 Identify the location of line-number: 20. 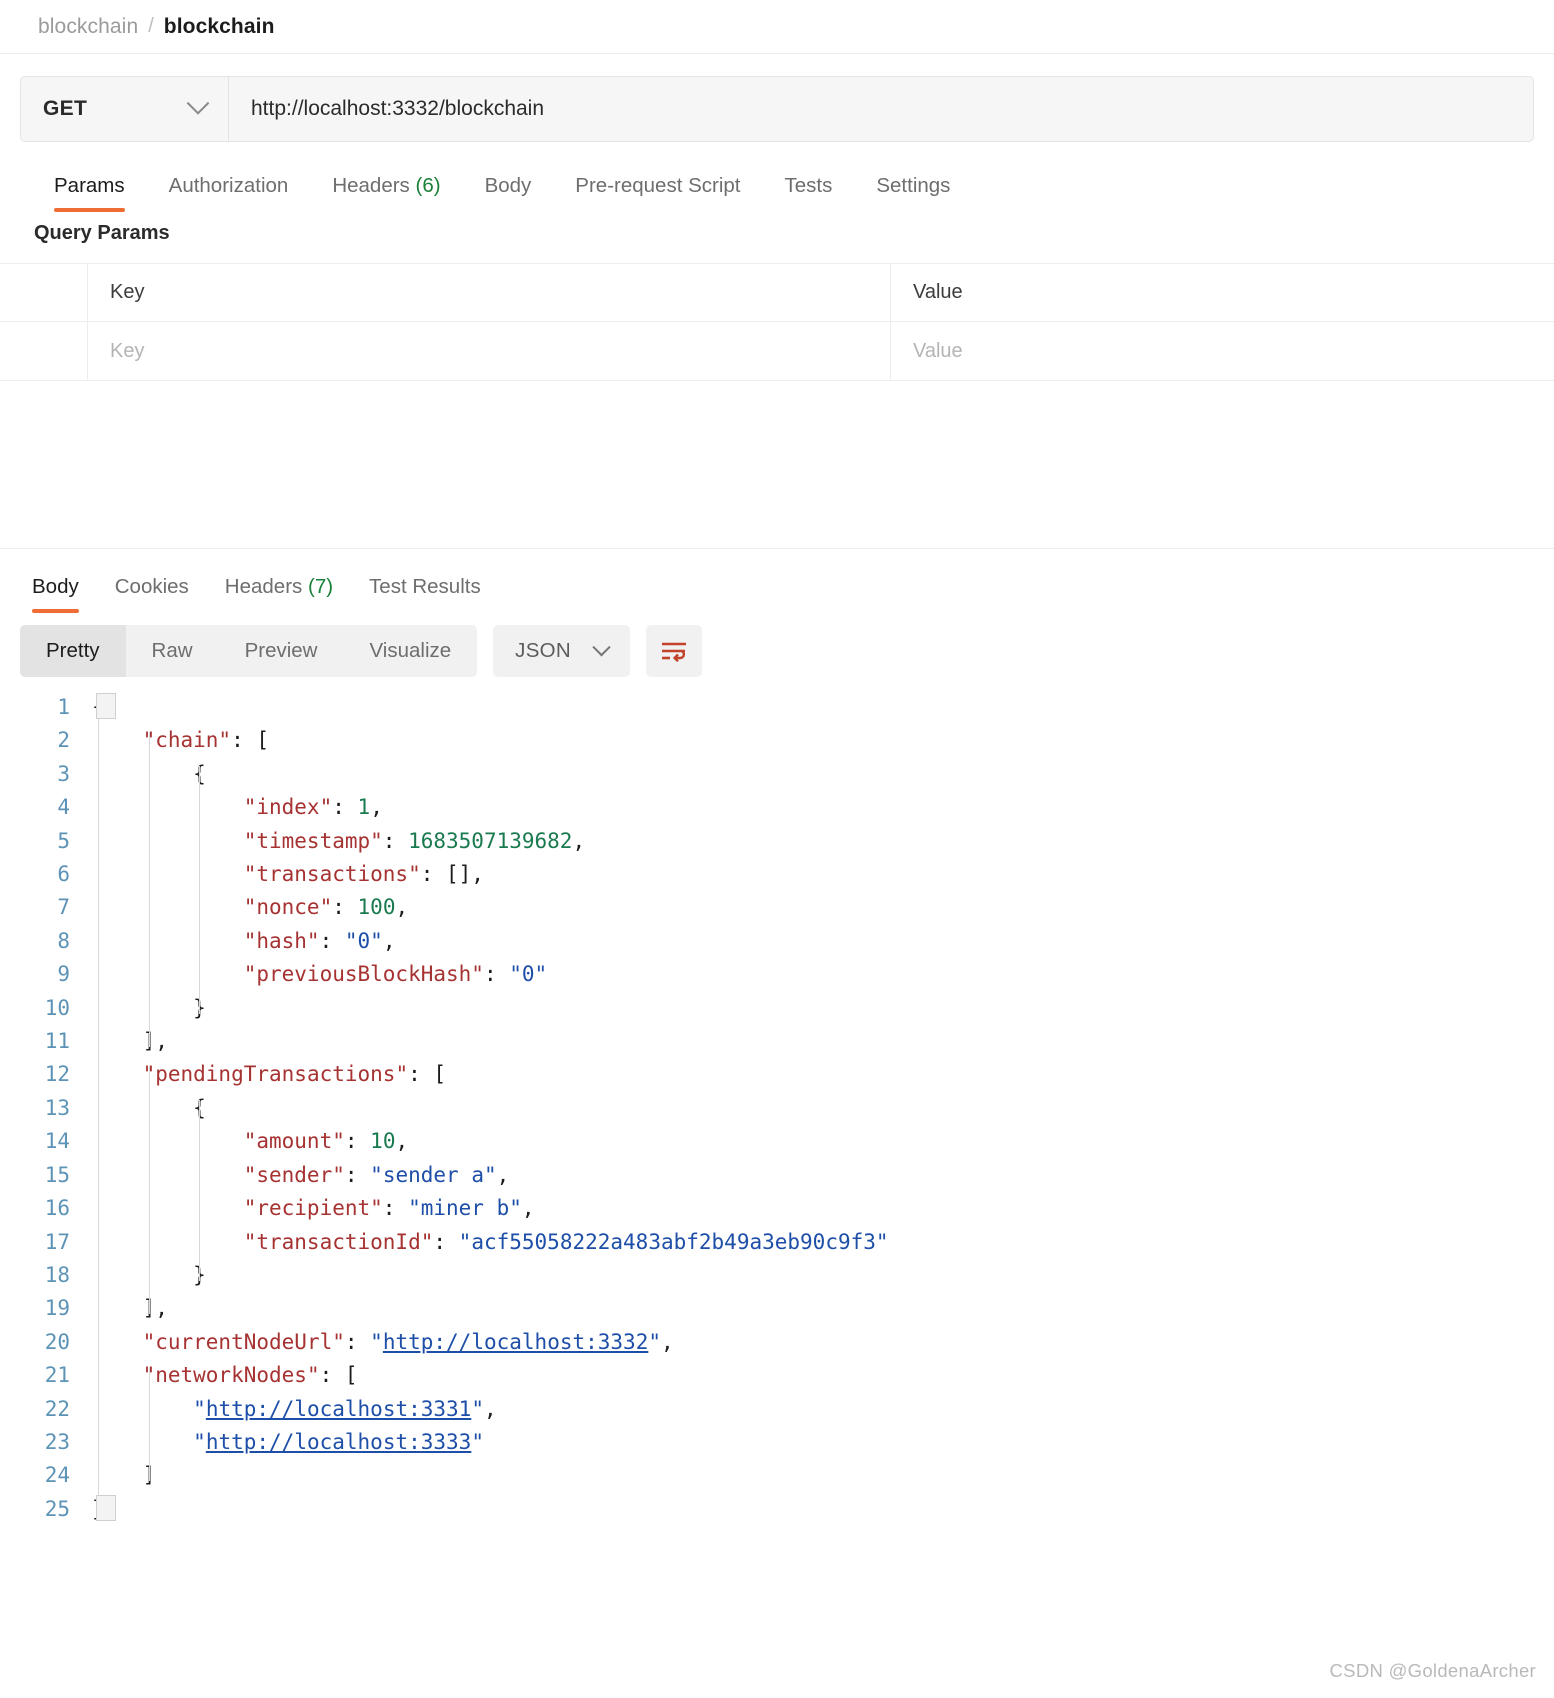
(57, 1341).